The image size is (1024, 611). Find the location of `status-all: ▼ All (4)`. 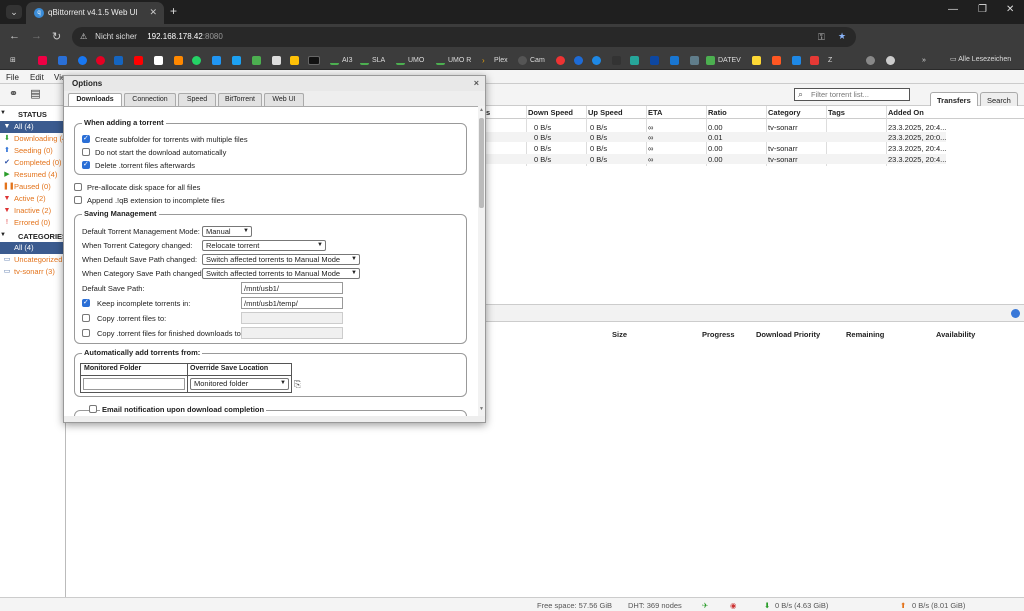

status-all: ▼ All (4) is located at coordinates (33, 127).